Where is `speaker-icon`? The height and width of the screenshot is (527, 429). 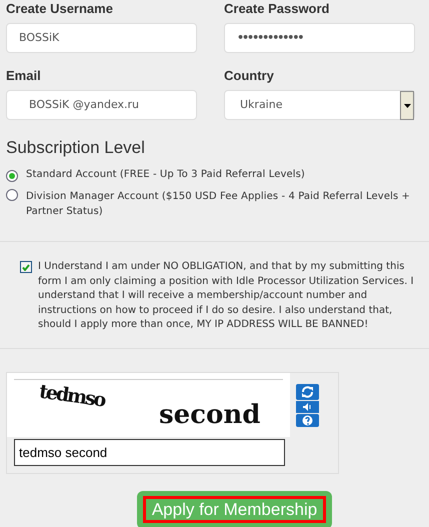
speaker-icon is located at coordinates (307, 407).